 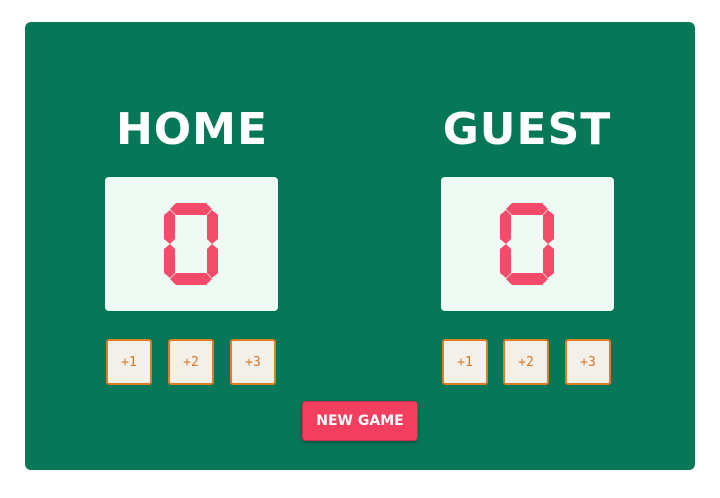 I want to click on home-score-display, so click(x=191, y=244).